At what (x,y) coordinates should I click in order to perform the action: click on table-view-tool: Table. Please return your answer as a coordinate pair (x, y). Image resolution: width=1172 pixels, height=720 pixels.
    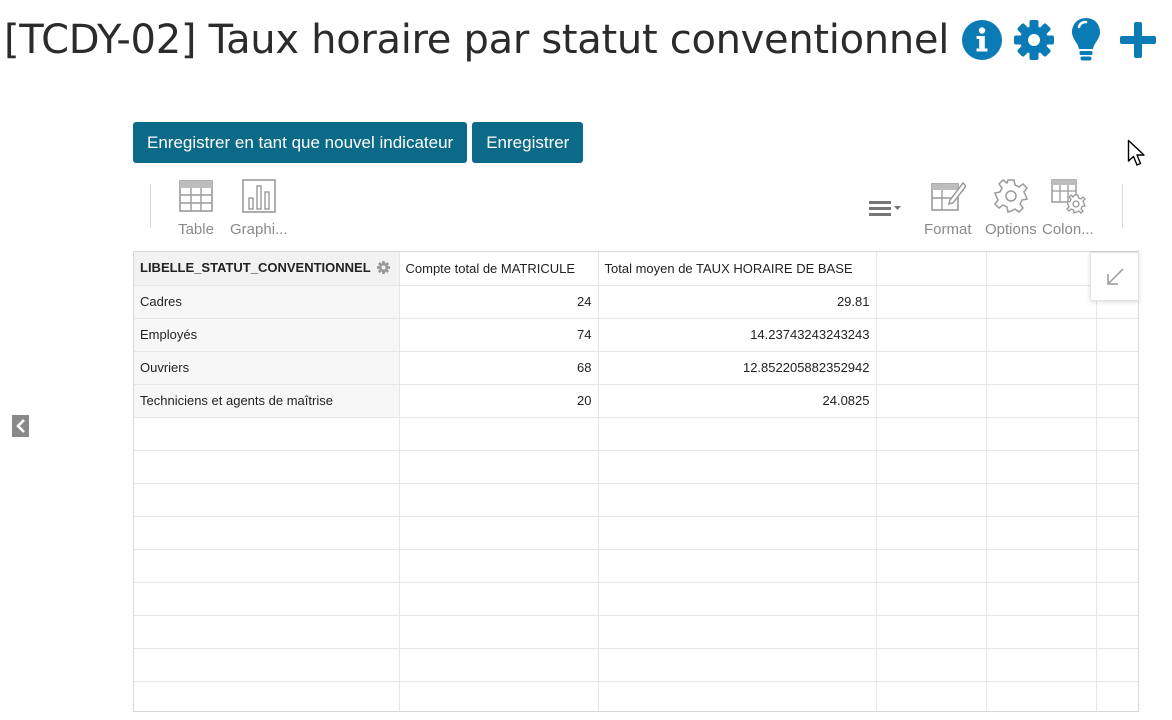
    Looking at the image, I should click on (196, 208).